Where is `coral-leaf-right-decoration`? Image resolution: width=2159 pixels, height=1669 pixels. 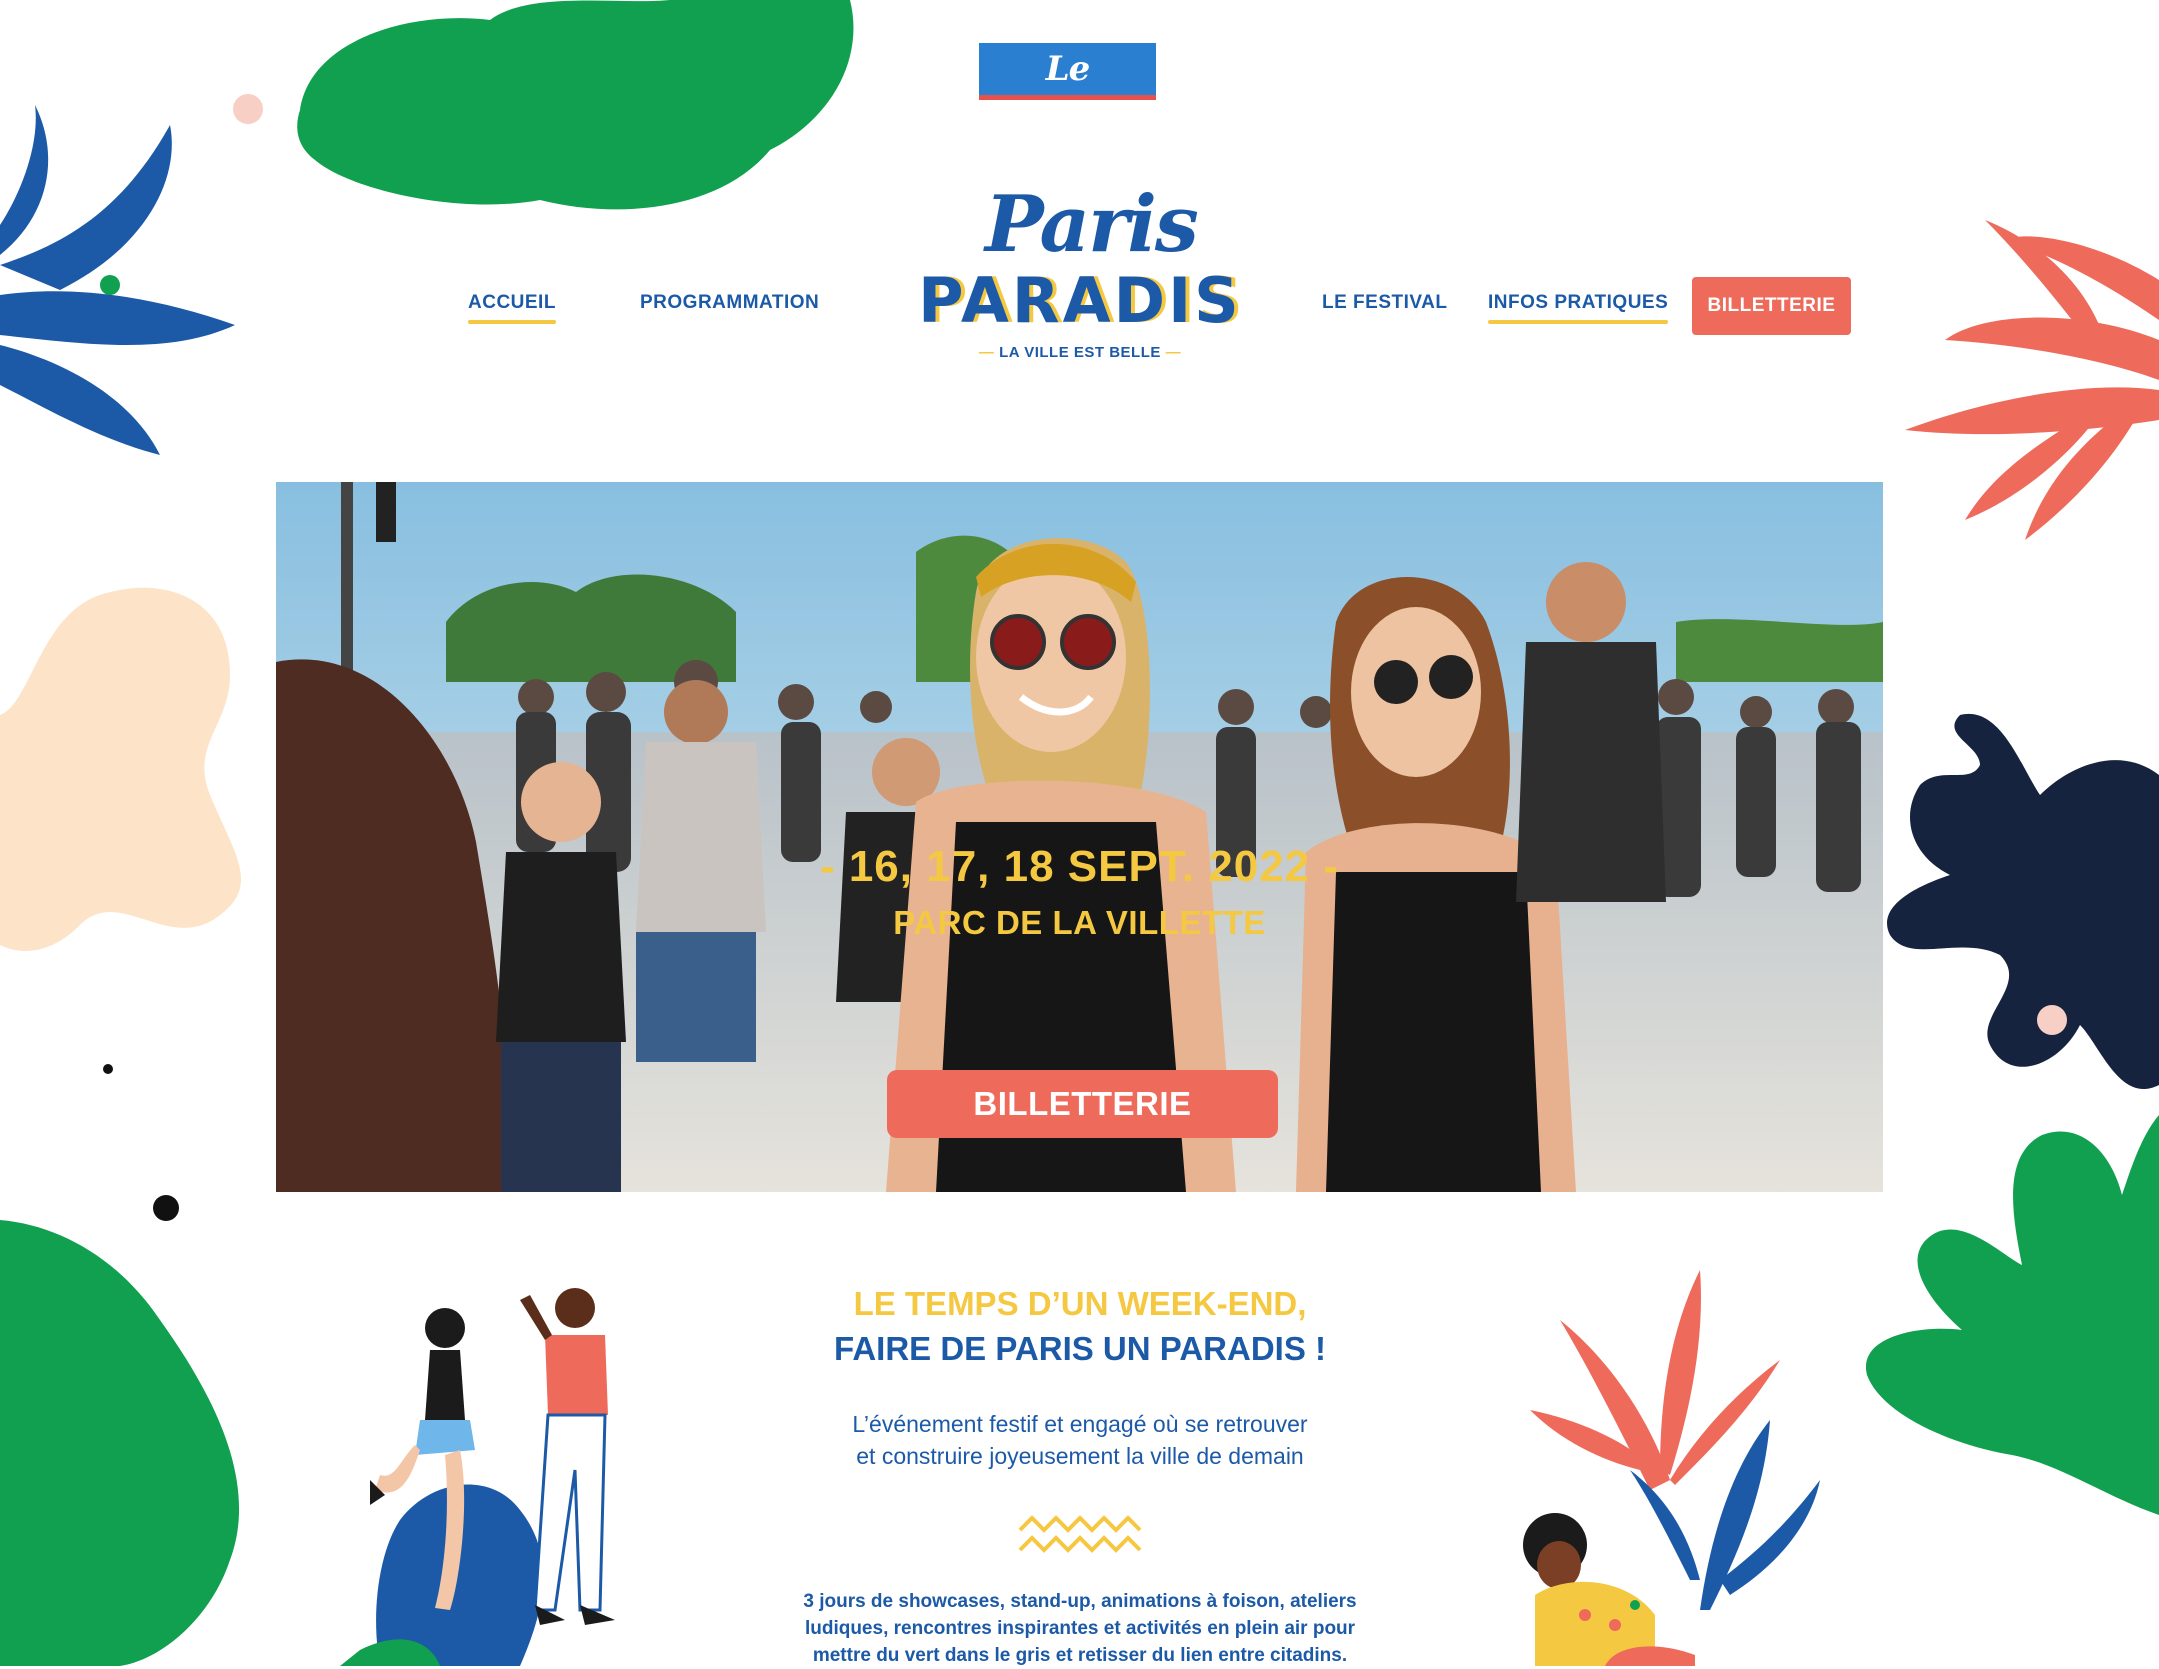 coral-leaf-right-decoration is located at coordinates (2032, 380).